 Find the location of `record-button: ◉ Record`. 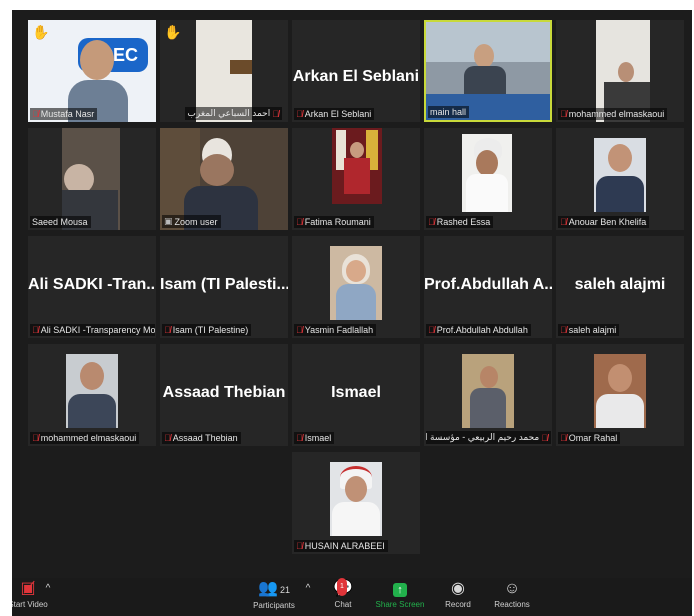

record-button: ◉ Record is located at coordinates (458, 594).